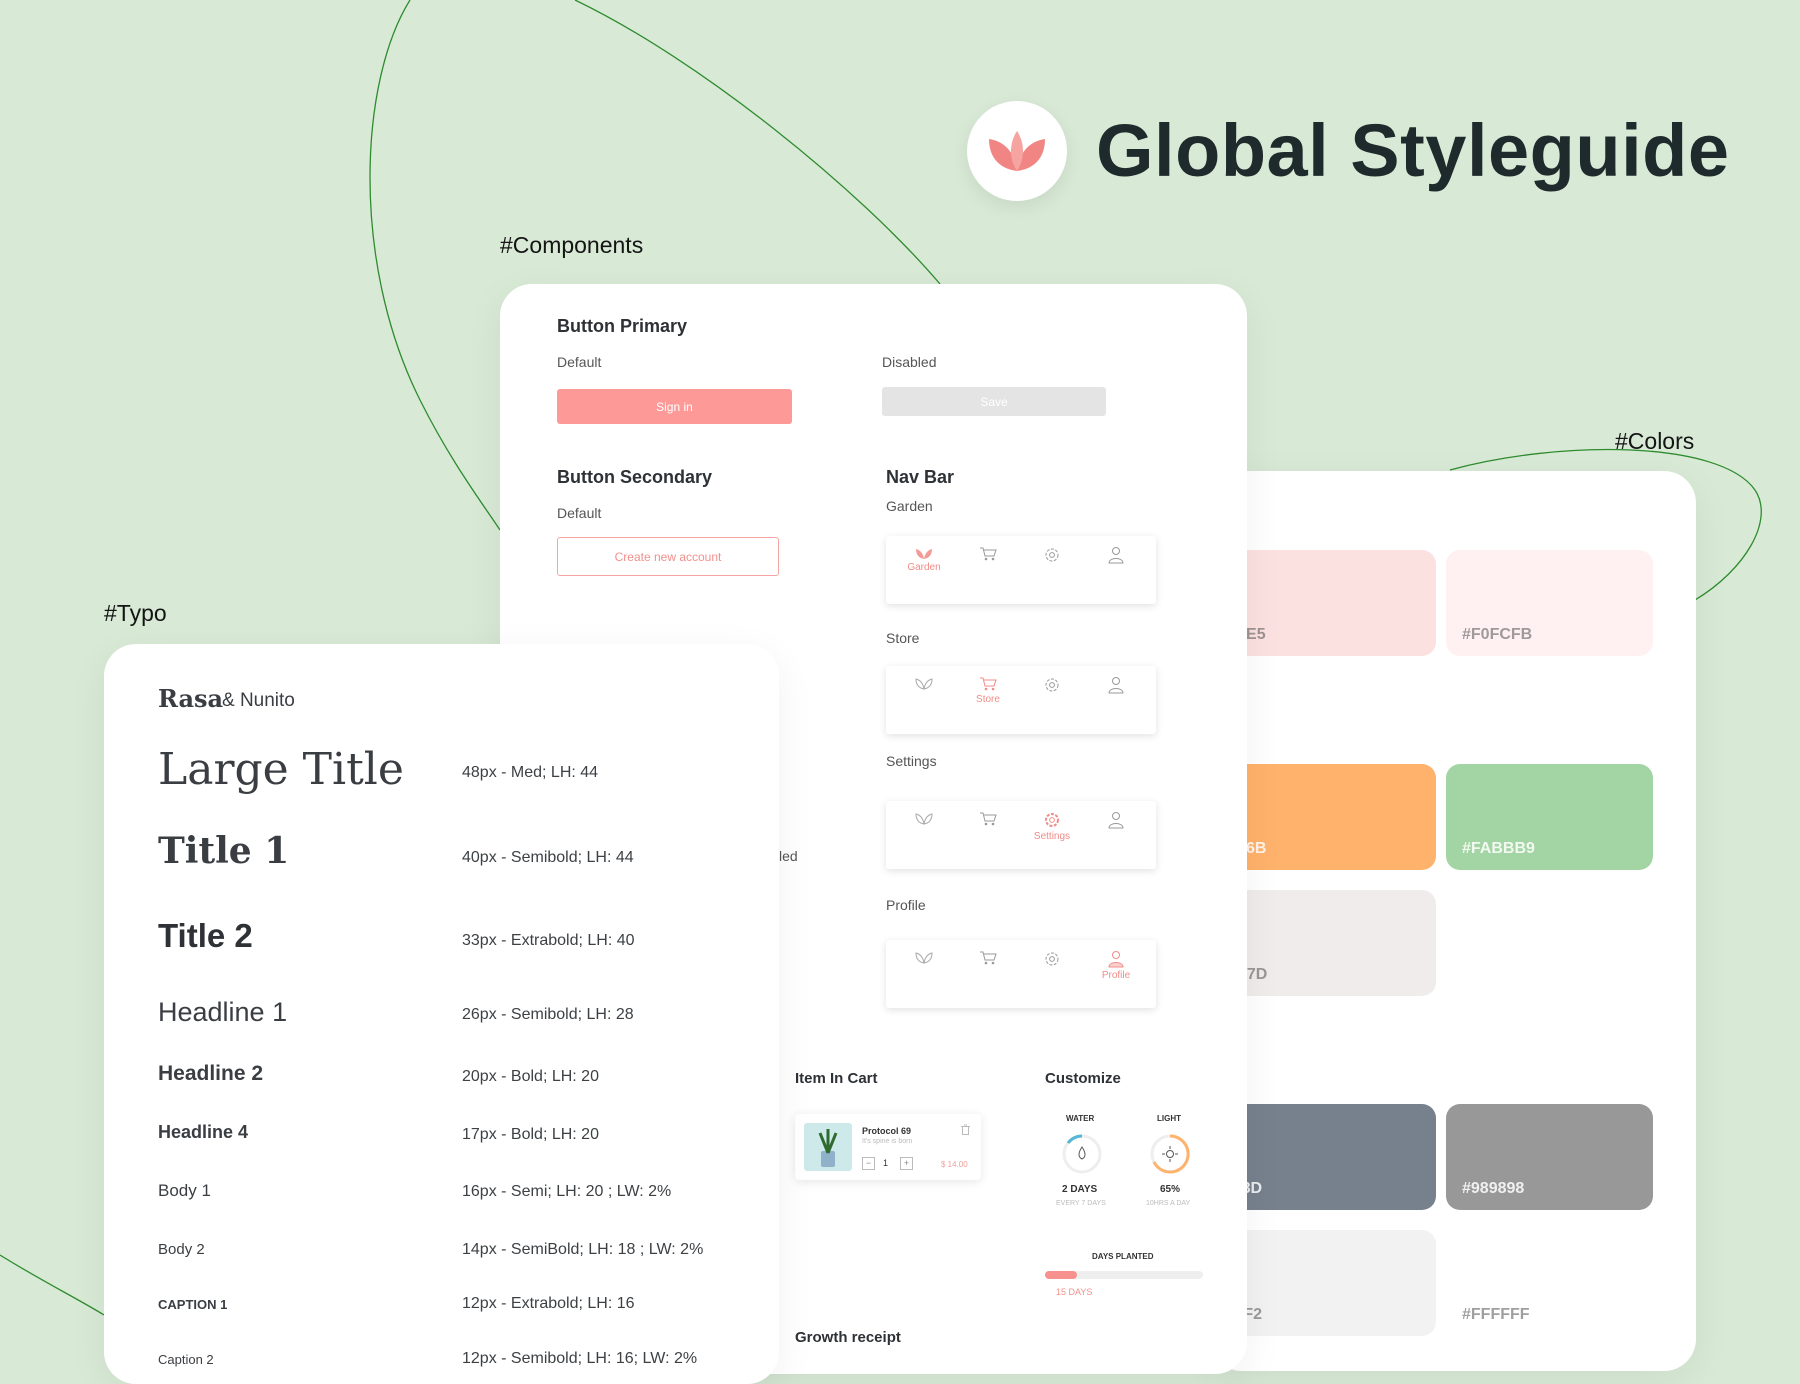 The width and height of the screenshot is (1800, 1384). I want to click on nav-item-store: Store, so click(988, 690).